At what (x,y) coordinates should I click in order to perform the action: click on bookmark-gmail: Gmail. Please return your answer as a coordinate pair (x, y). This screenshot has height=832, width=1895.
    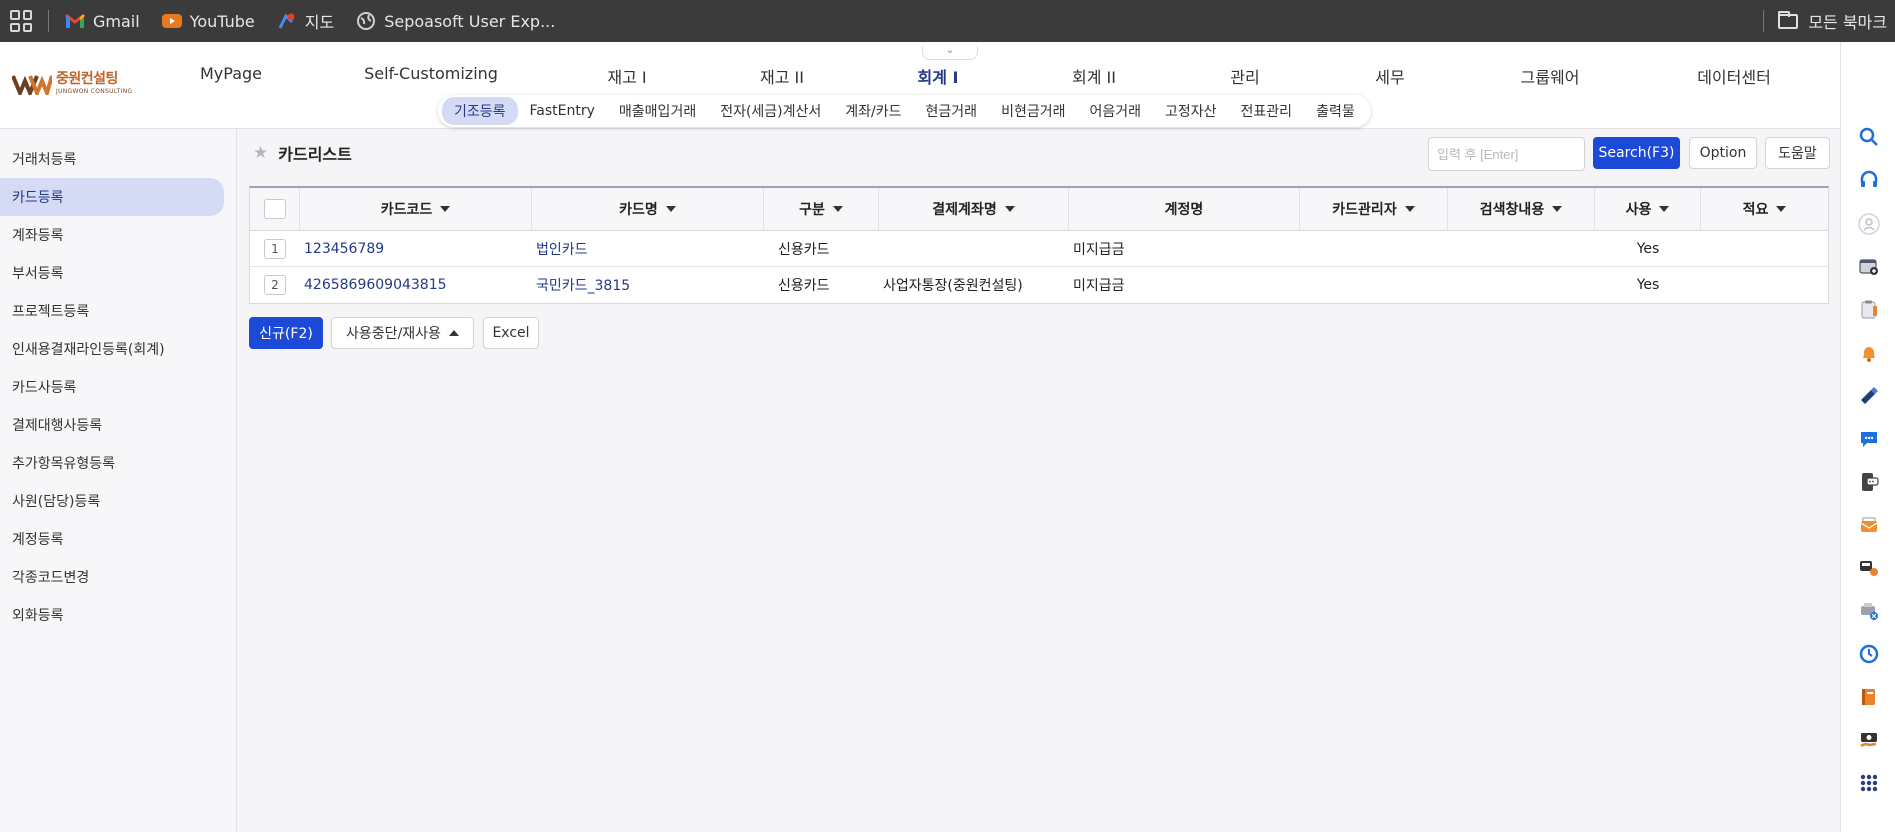
    Looking at the image, I should click on (102, 21).